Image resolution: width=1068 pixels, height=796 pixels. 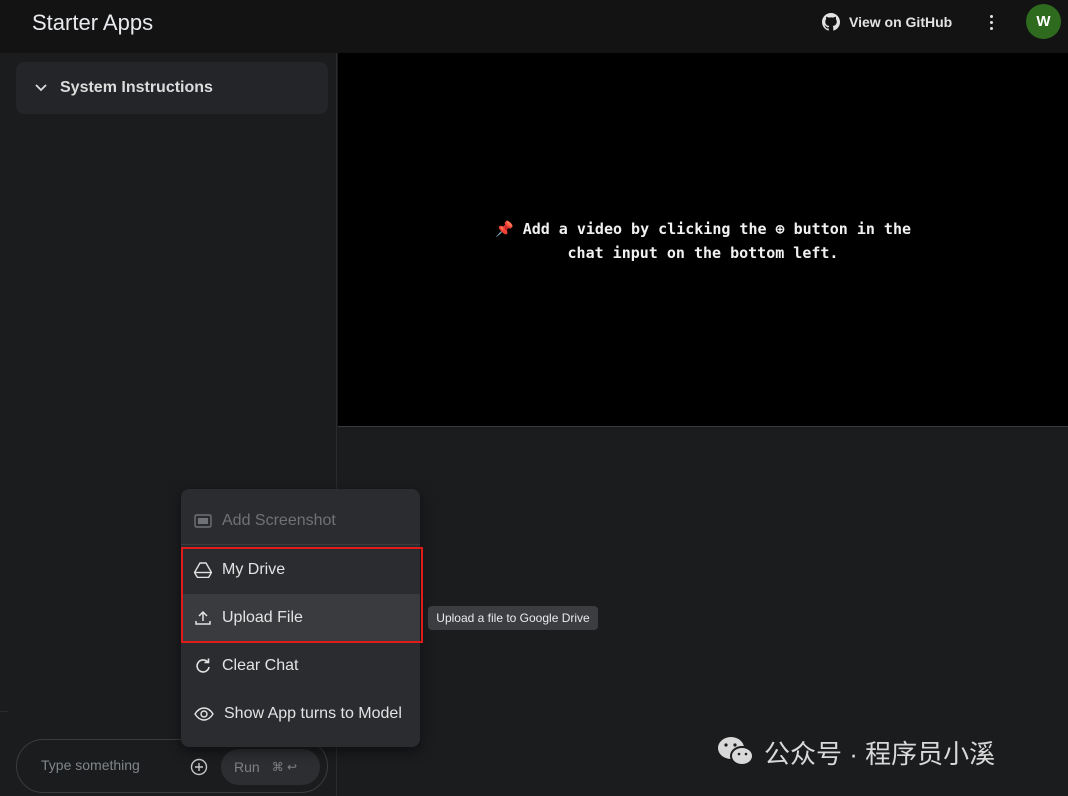 What do you see at coordinates (93, 22) in the screenshot?
I see `app-title: Starter Apps` at bounding box center [93, 22].